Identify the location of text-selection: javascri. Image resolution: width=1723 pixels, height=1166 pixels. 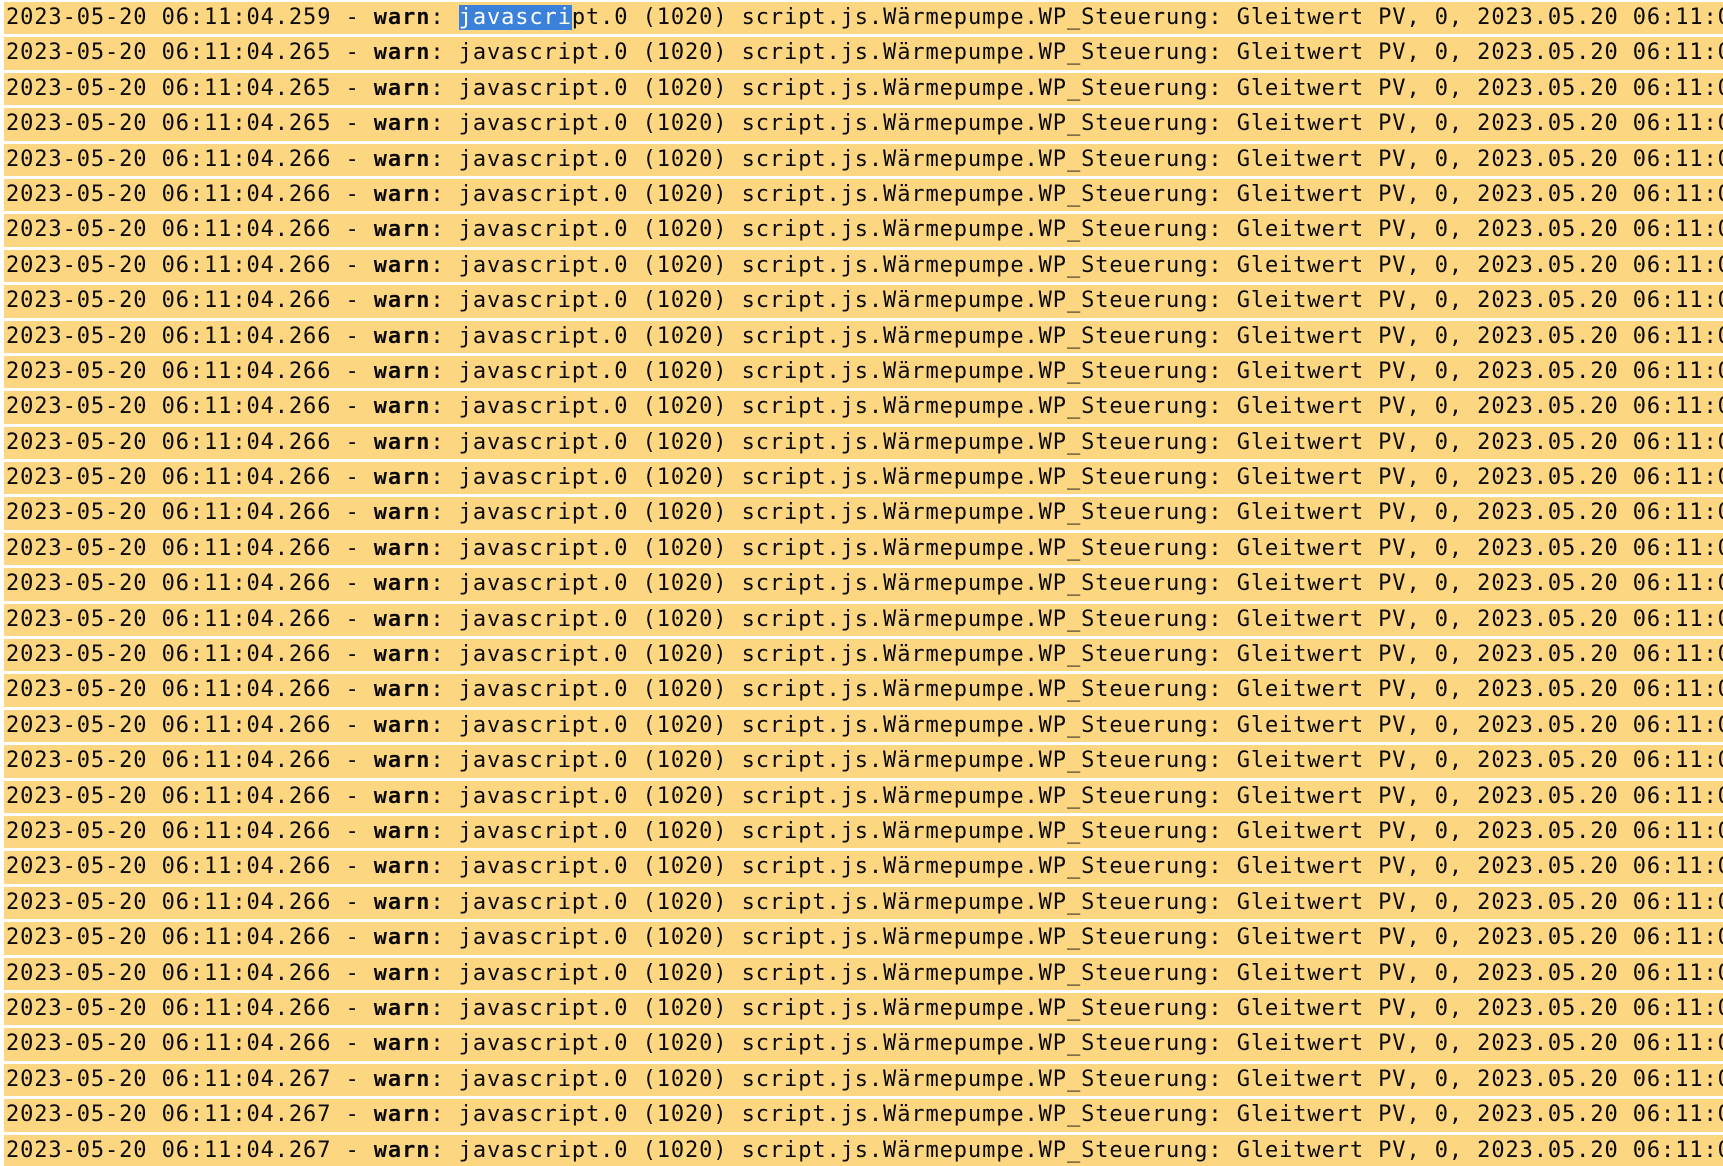
(515, 17).